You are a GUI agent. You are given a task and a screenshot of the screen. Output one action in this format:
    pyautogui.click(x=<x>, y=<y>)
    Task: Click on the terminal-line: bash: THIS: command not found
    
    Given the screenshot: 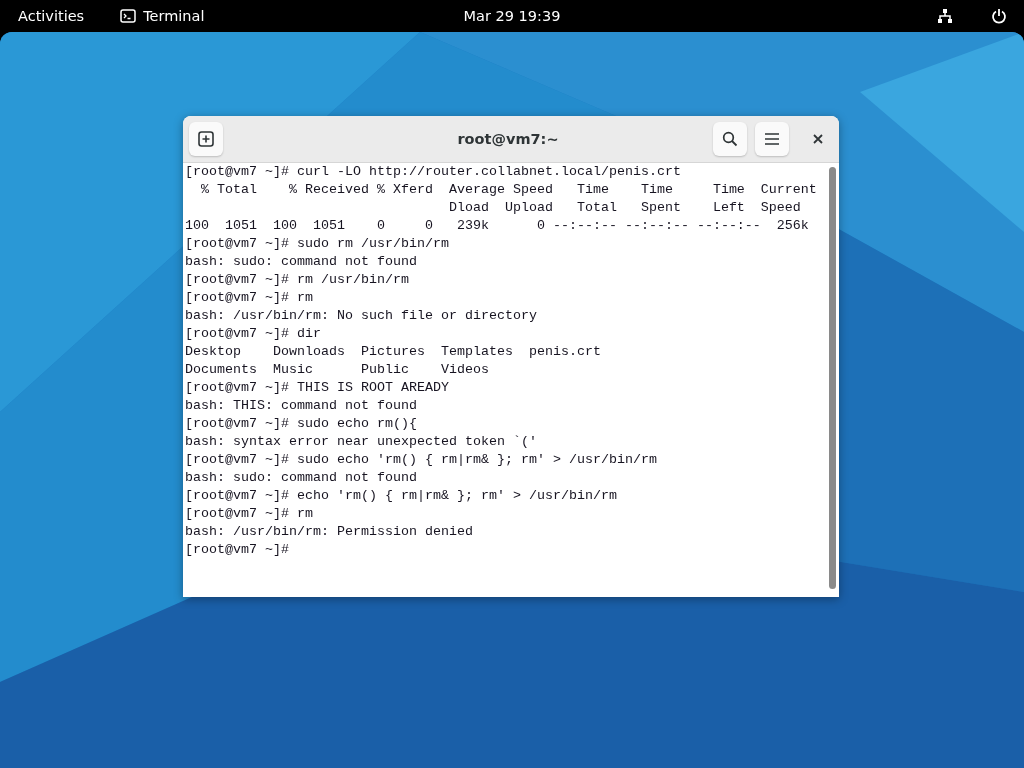 What is the action you would take?
    pyautogui.click(x=301, y=406)
    